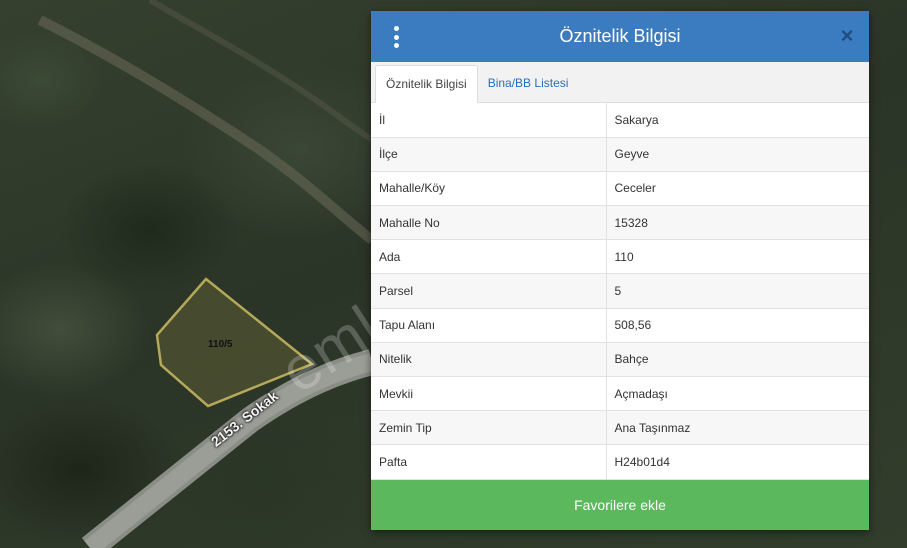 The image size is (907, 548). Describe the element at coordinates (426, 84) in the screenshot. I see `tab-attribute-info: Öznitelik Bilgisi` at that location.